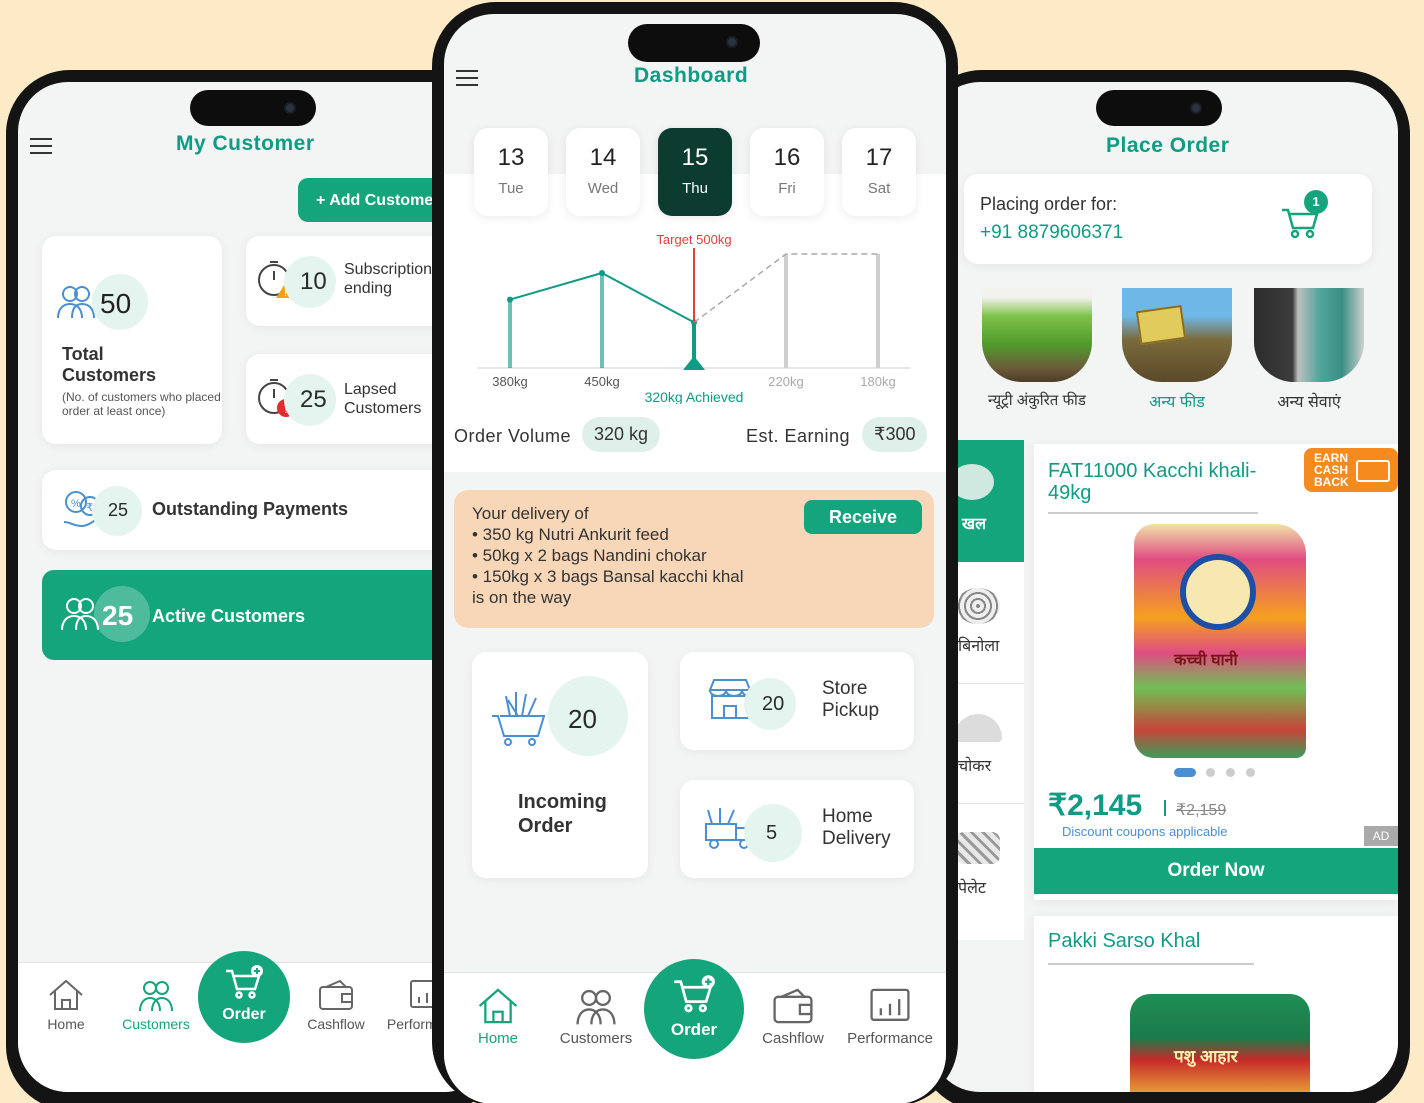 This screenshot has width=1424, height=1103. I want to click on carousel-dots, so click(1229, 773).